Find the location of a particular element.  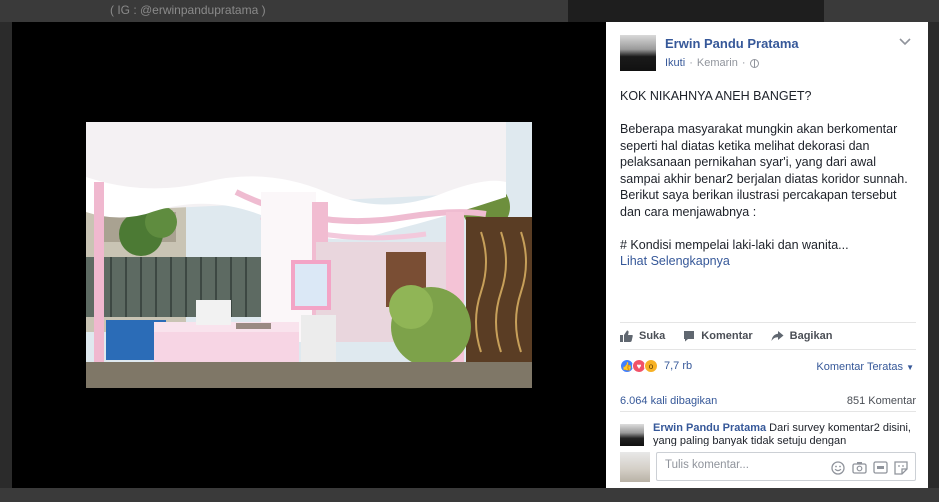

like-button: Suka is located at coordinates (642, 336).